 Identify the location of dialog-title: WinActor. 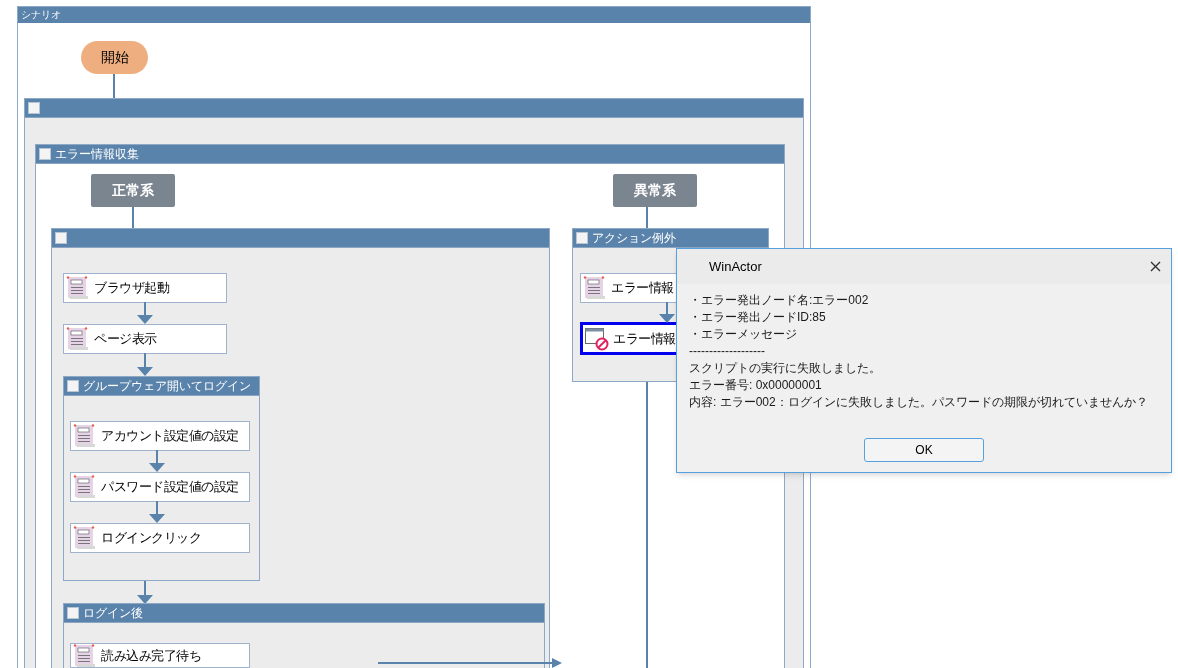
(735, 266).